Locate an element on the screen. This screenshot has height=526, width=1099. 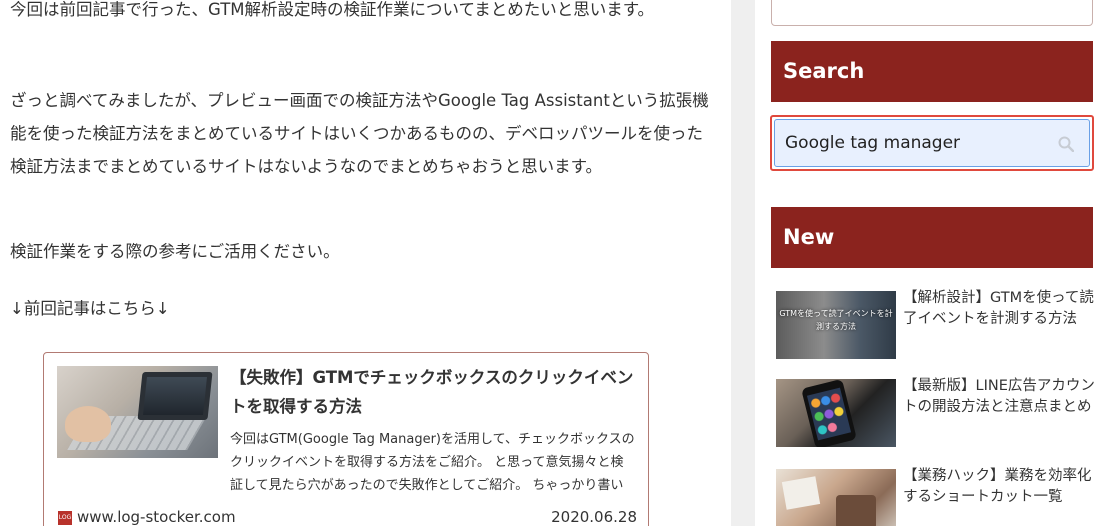
card-date: 2020.06.28 is located at coordinates (594, 517).